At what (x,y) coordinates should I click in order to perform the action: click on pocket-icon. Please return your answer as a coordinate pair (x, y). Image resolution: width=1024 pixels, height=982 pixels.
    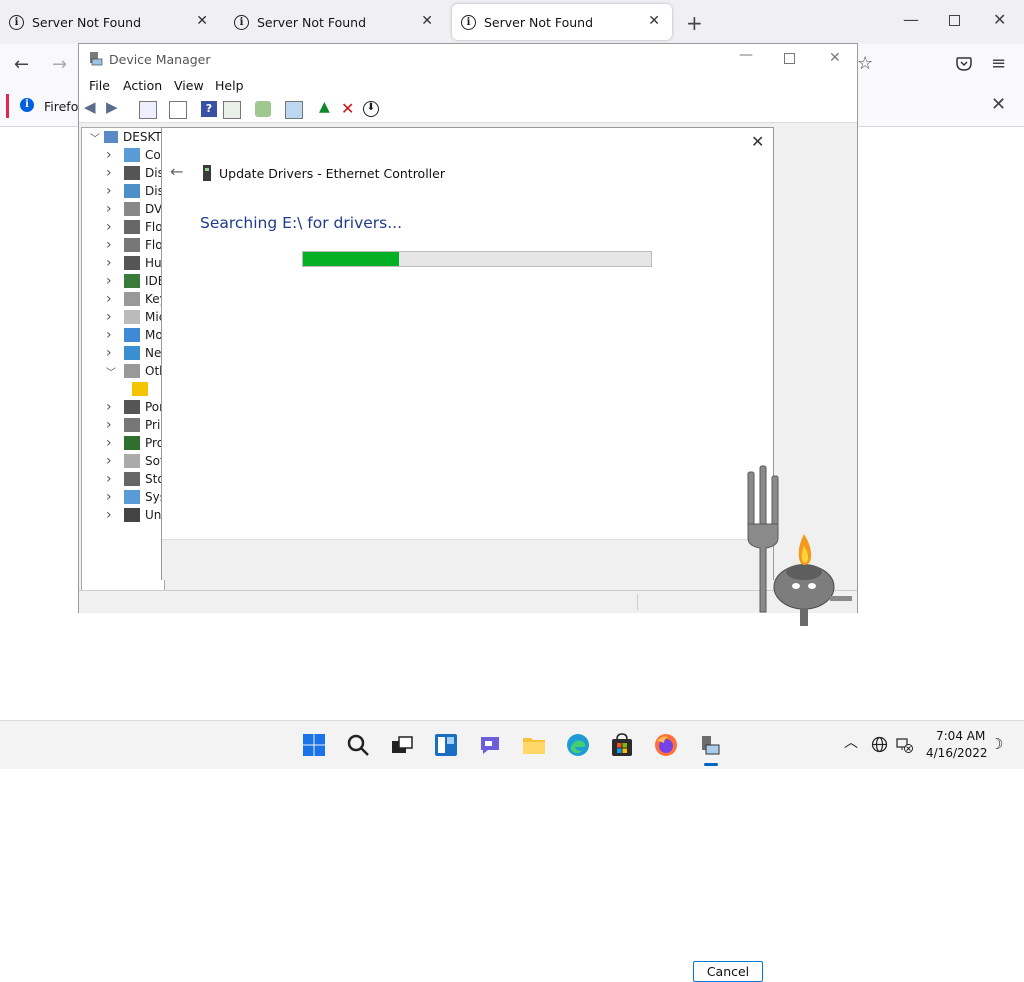
    Looking at the image, I should click on (964, 64).